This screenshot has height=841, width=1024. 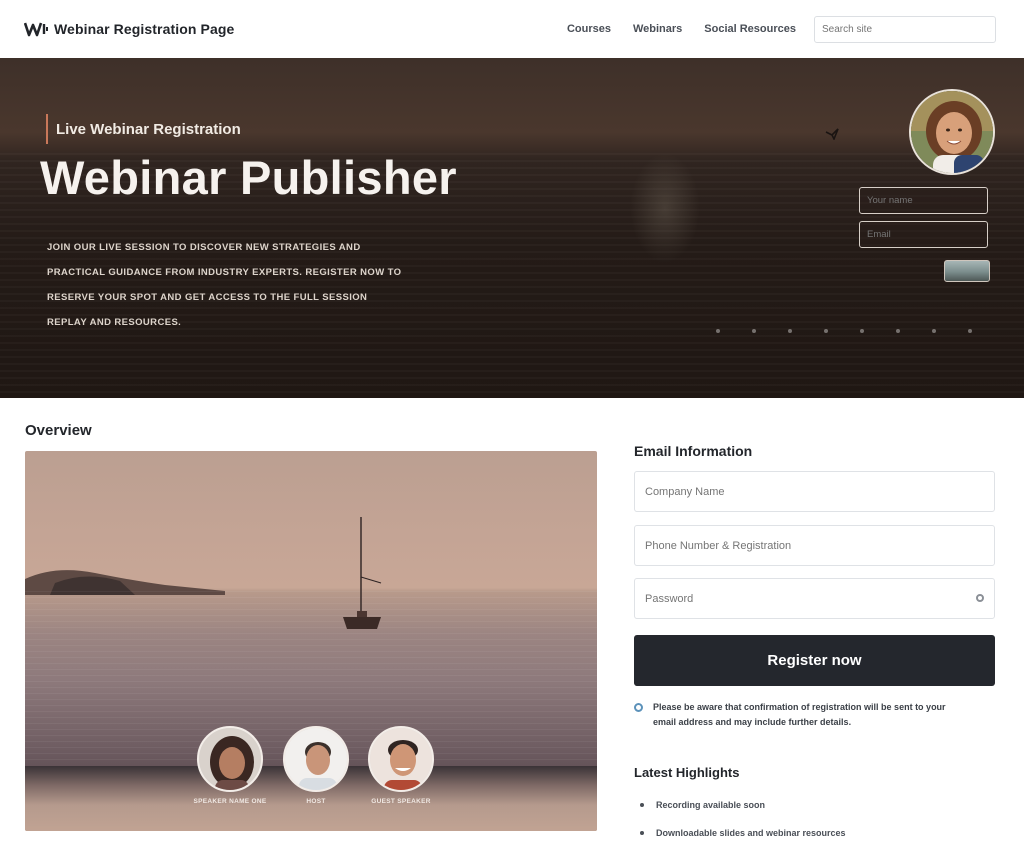 I want to click on logo: Webinar Registration Page, so click(x=129, y=29).